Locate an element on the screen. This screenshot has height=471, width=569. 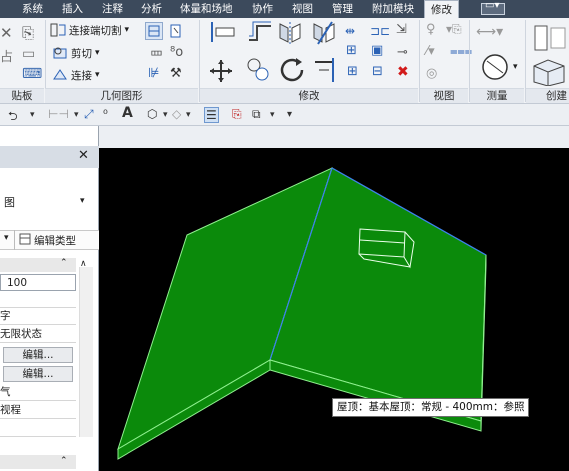
join-cut-button: 连接端切割 ▾ is located at coordinates (89, 30).